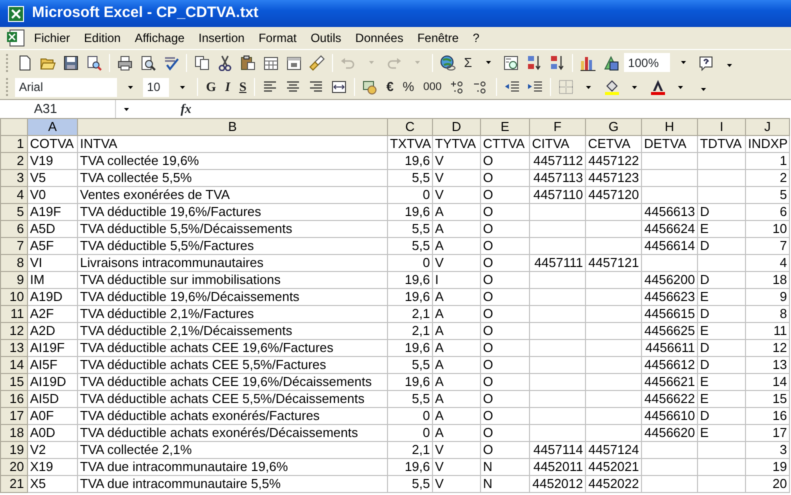 This screenshot has height=495, width=791. I want to click on menu-item: Affichage, so click(159, 38).